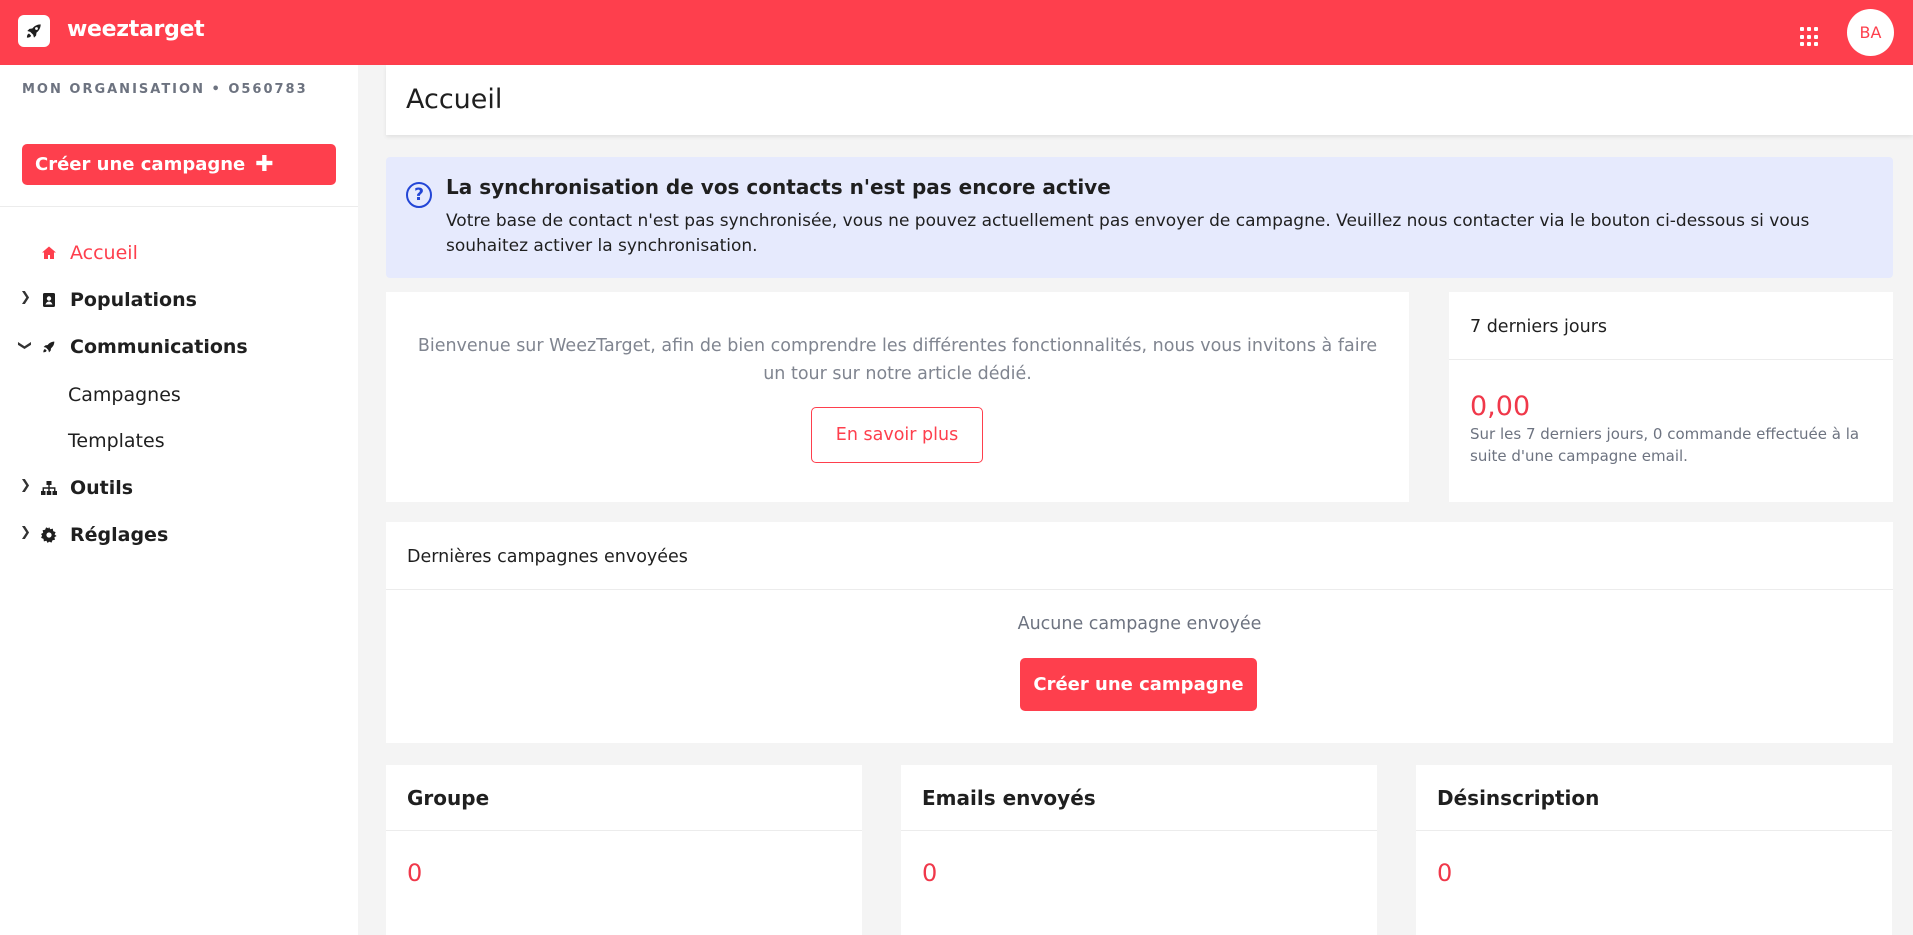 This screenshot has height=935, width=1913. What do you see at coordinates (419, 195) in the screenshot?
I see `question-circle-icon: ?` at bounding box center [419, 195].